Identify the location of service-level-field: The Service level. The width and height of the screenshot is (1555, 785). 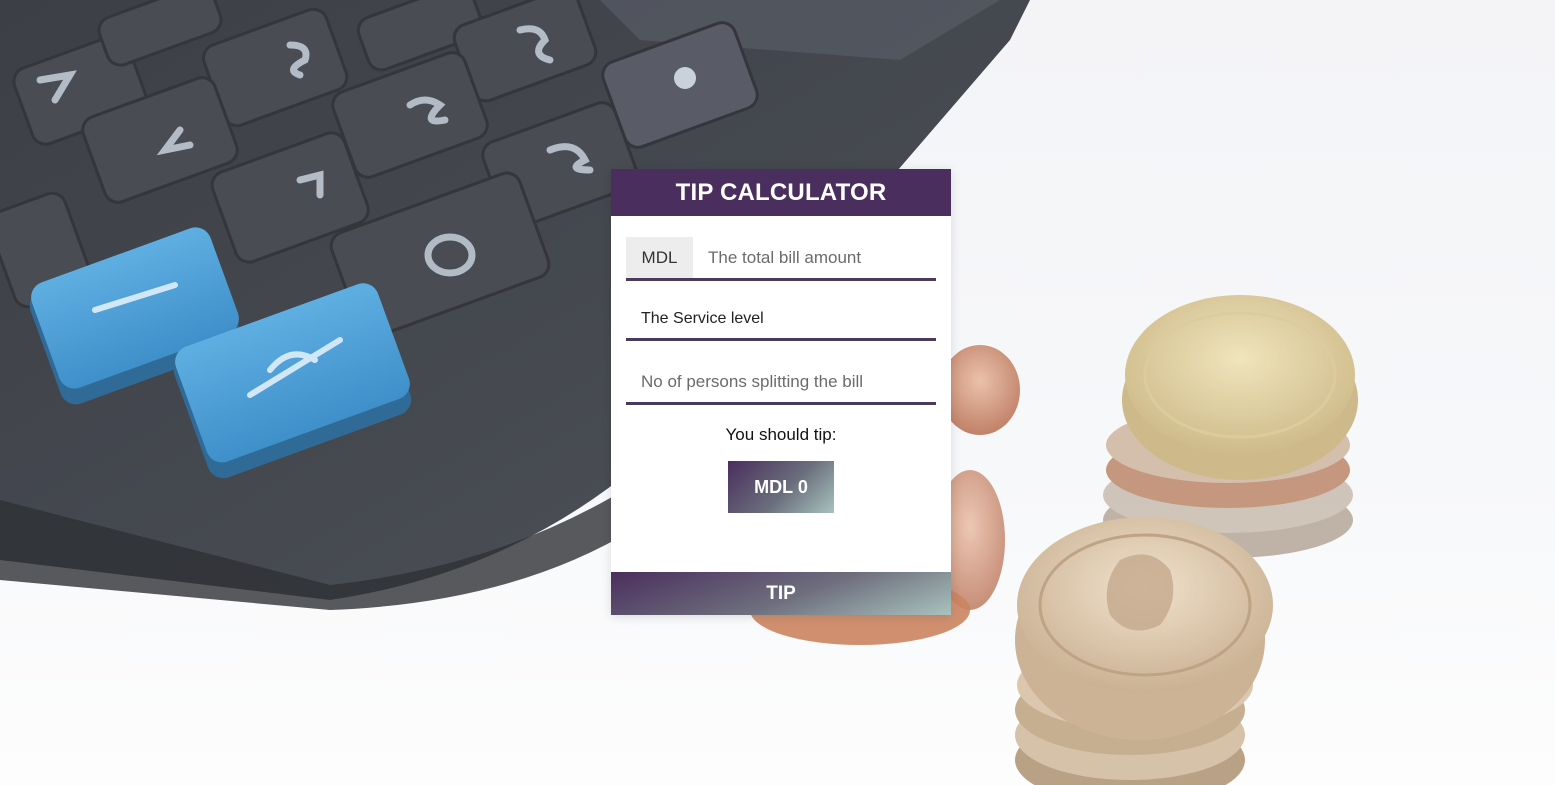
(781, 320).